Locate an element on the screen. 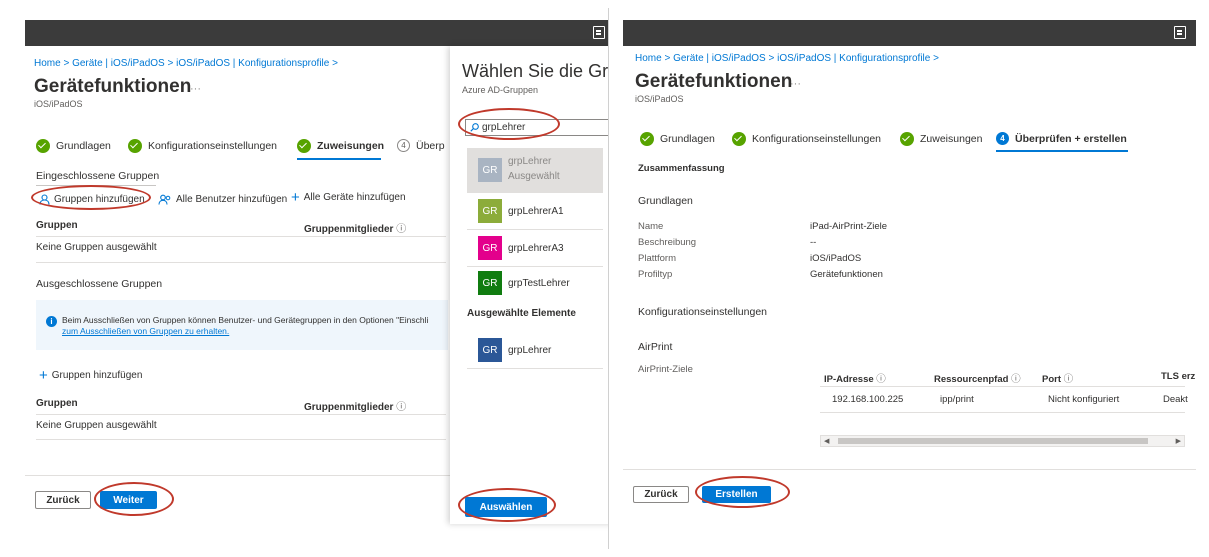  picker-subtitle: Azure AD-Gruppen is located at coordinates (500, 90).